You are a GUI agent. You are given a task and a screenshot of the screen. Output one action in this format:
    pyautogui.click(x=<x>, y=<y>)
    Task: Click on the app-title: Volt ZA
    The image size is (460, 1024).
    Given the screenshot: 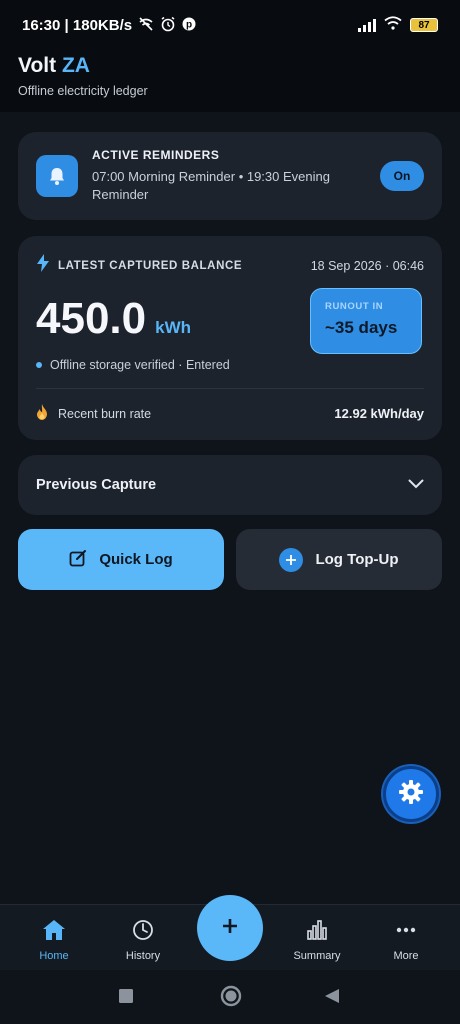 What is the action you would take?
    pyautogui.click(x=230, y=66)
    